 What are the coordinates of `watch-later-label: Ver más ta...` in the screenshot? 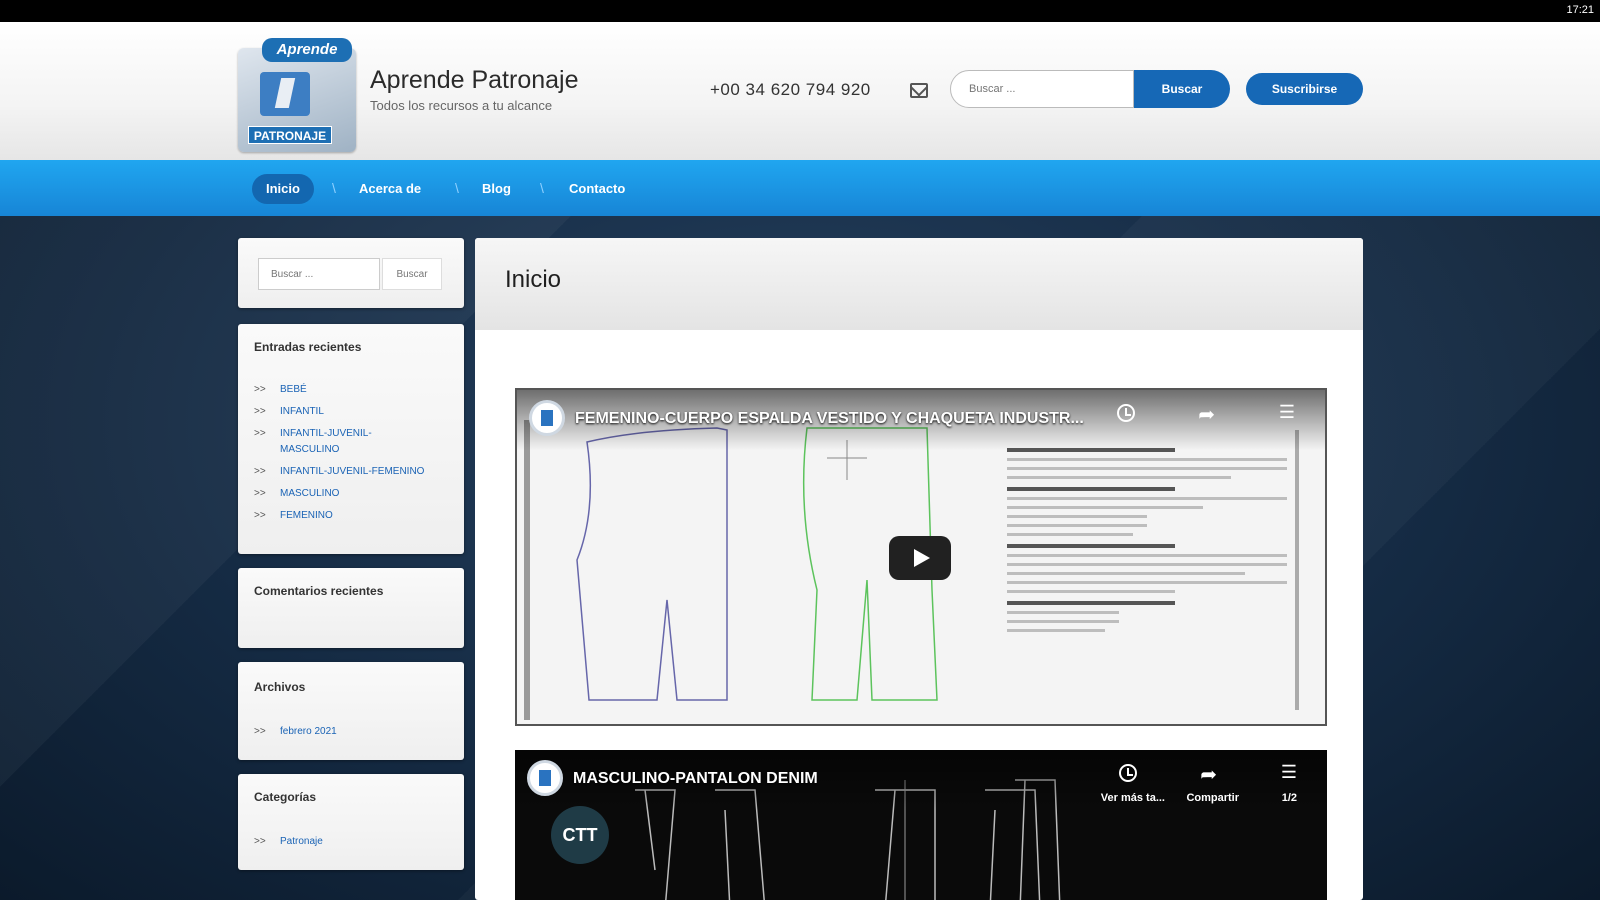 It's located at (1133, 798).